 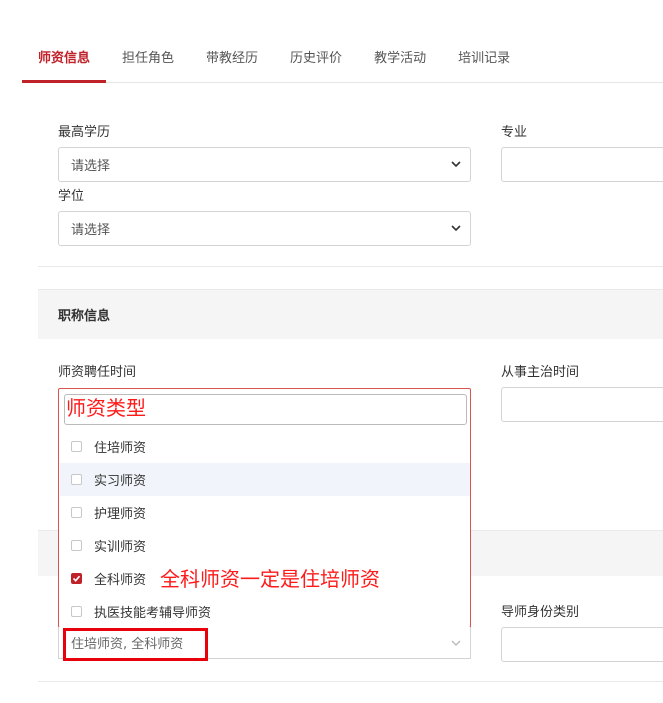 What do you see at coordinates (120, 514) in the screenshot?
I see `option-label: 护理师资` at bounding box center [120, 514].